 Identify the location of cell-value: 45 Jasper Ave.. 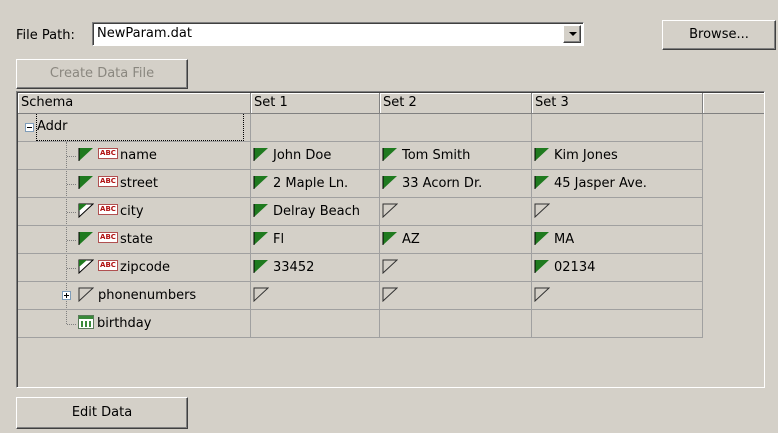
(600, 183).